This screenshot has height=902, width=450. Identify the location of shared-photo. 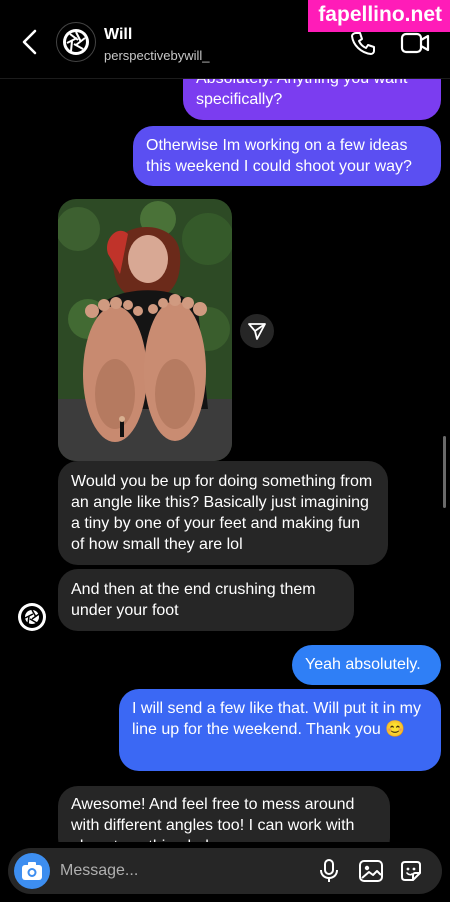
(145, 330).